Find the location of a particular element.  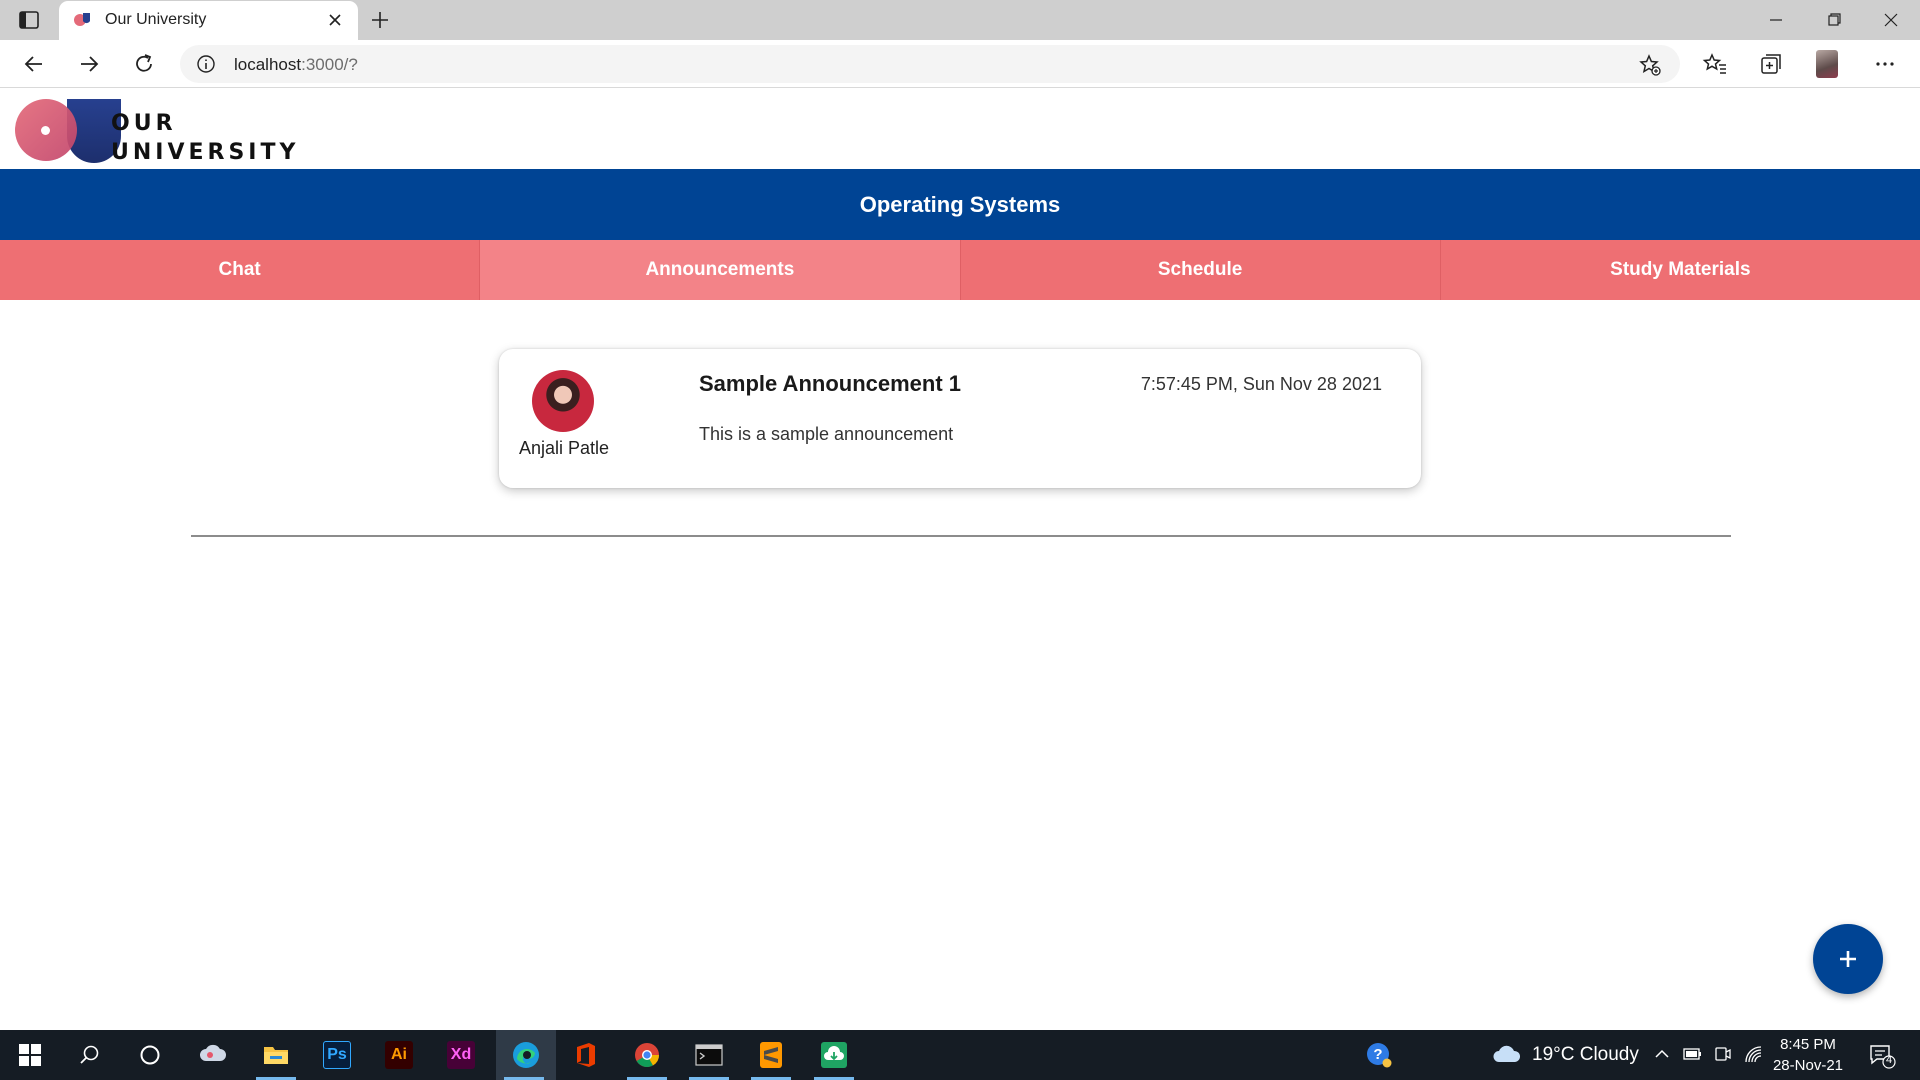

site-favicon-icon is located at coordinates (82, 19).